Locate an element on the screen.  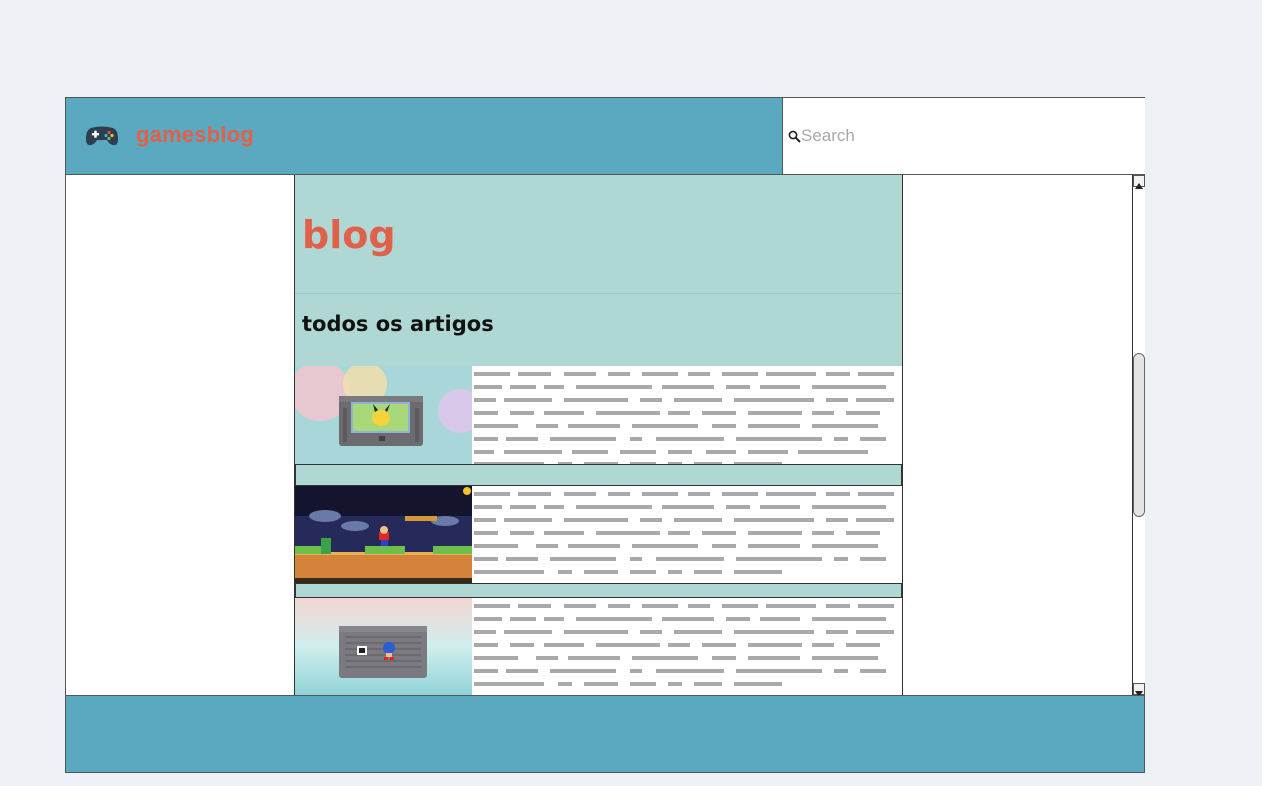
scroll-down-button is located at coordinates (1139, 690).